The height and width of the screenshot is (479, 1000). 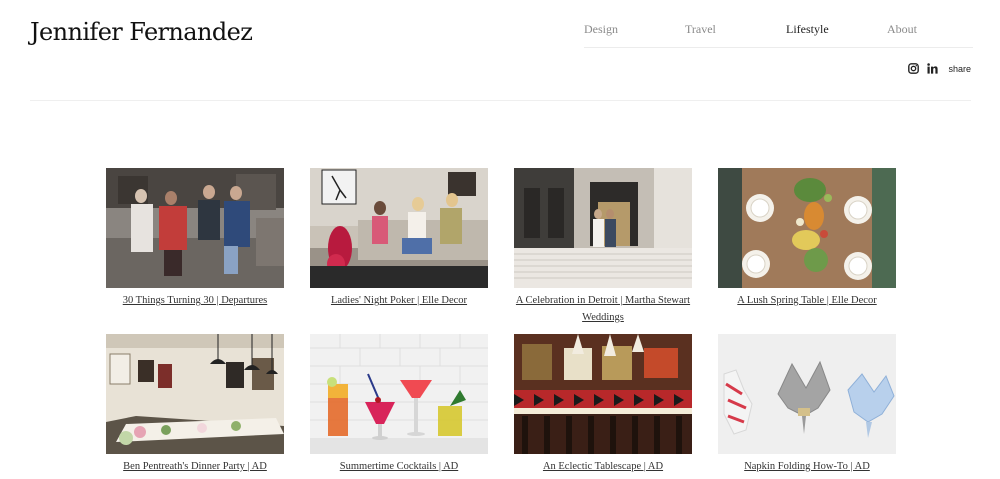 I want to click on nav-item-lifestyle: Lifestyle, so click(x=836, y=35).